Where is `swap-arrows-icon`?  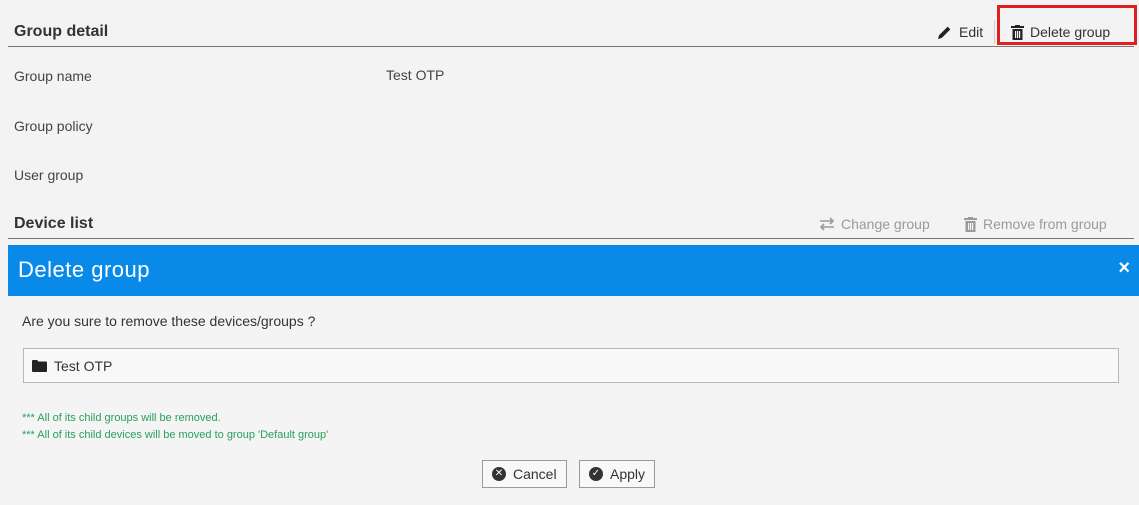 swap-arrows-icon is located at coordinates (827, 224).